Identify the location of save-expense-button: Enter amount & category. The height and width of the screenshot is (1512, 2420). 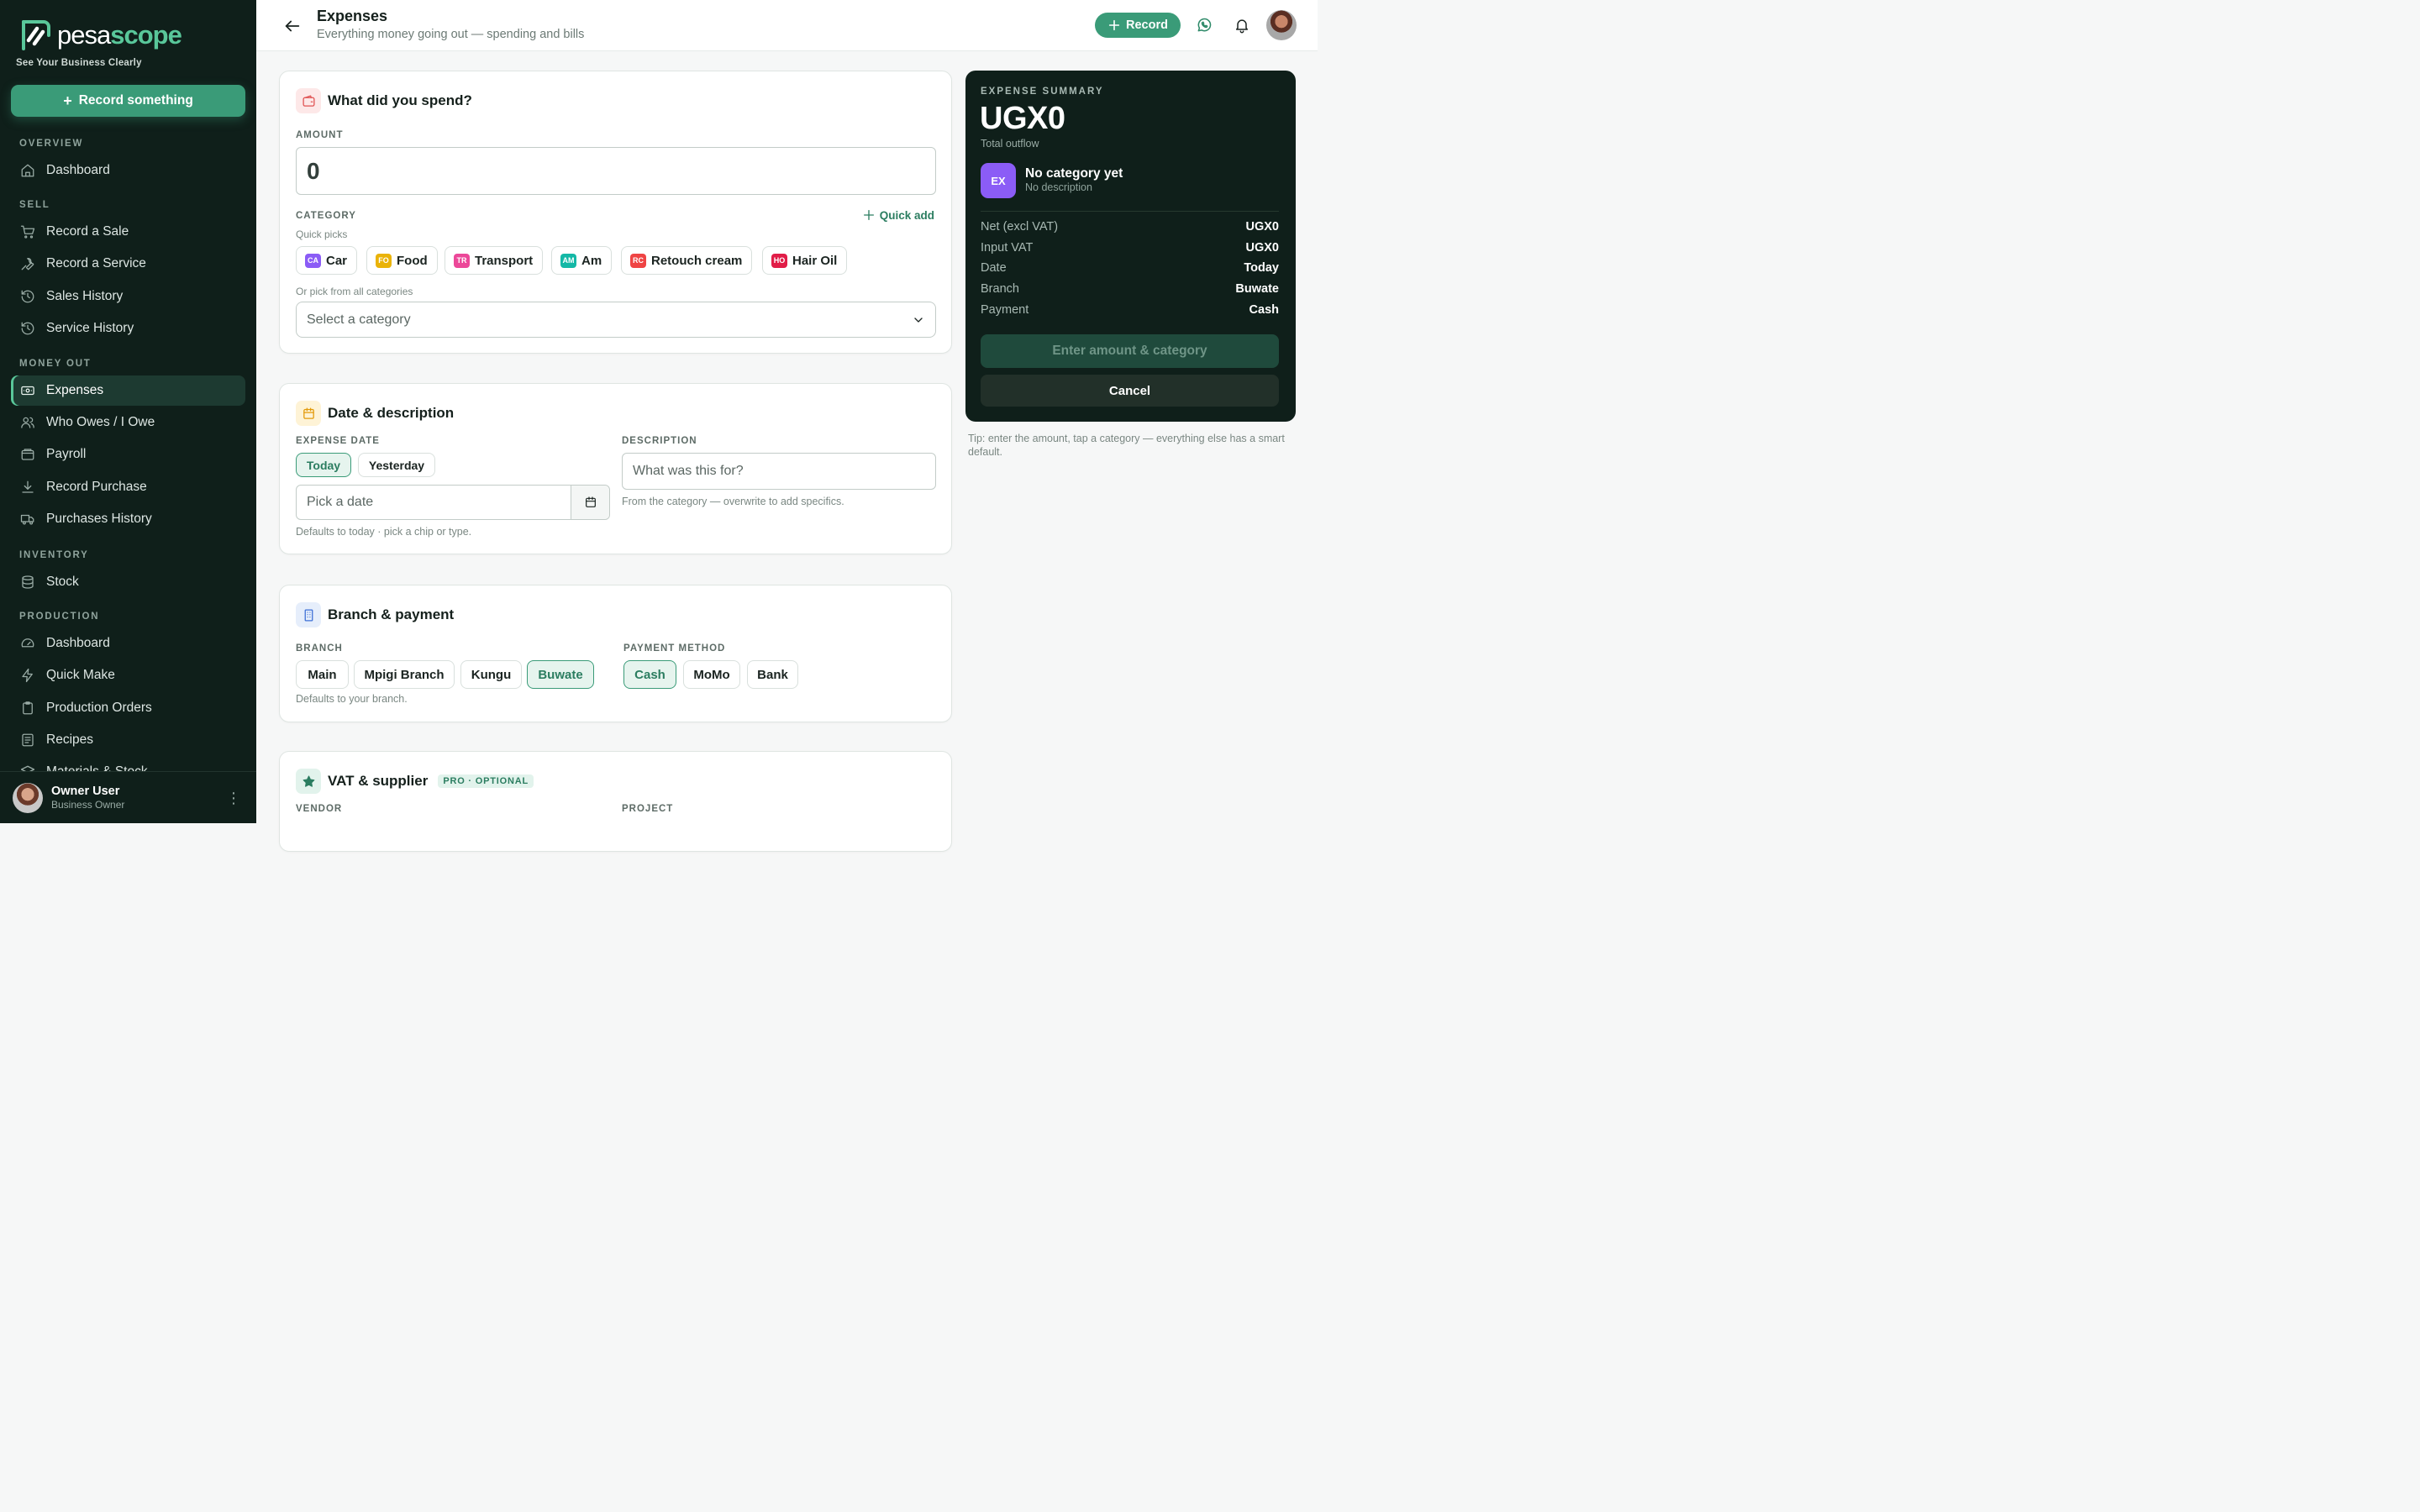
(1130, 351).